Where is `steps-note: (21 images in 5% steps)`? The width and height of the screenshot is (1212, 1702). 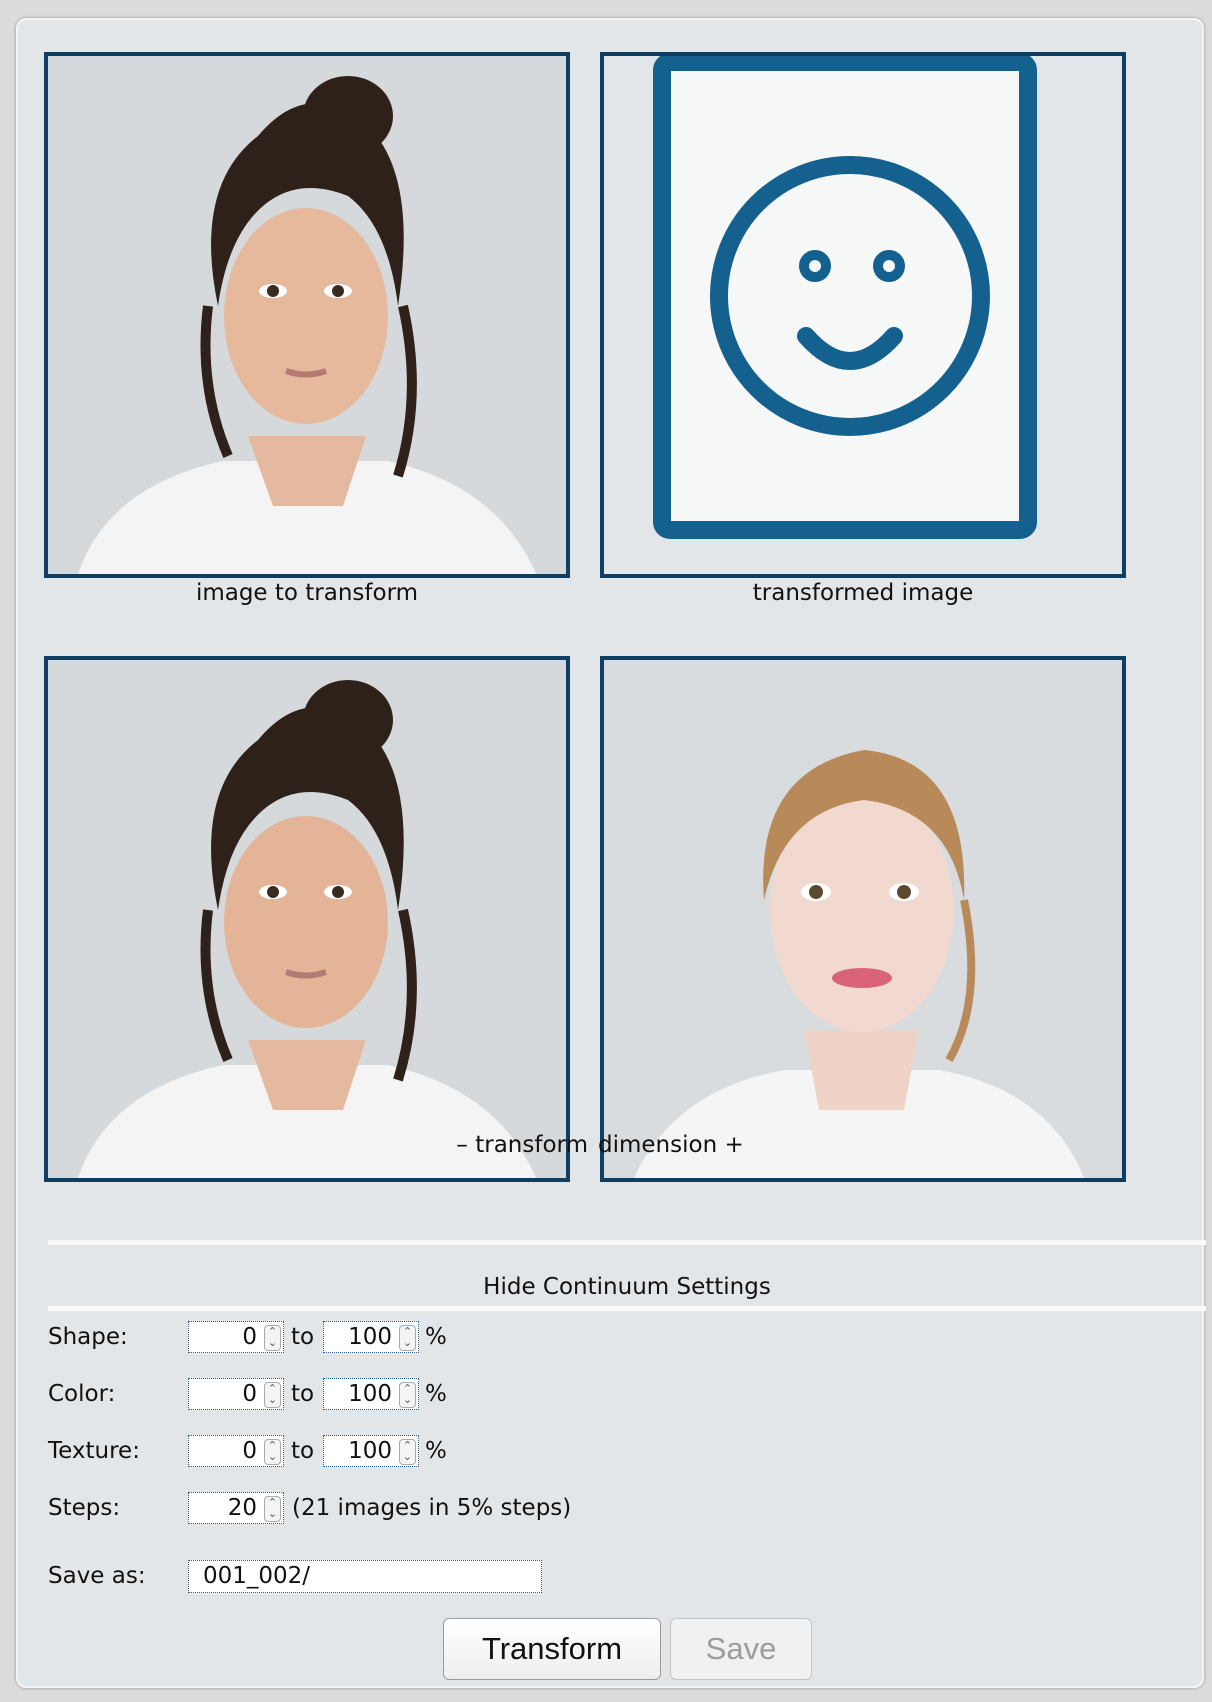
steps-note: (21 images in 5% steps) is located at coordinates (432, 1508).